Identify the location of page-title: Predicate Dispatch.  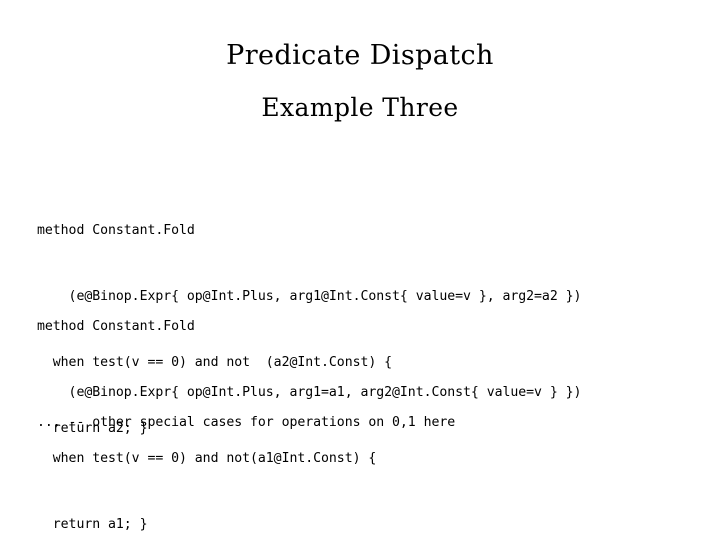
(360, 55).